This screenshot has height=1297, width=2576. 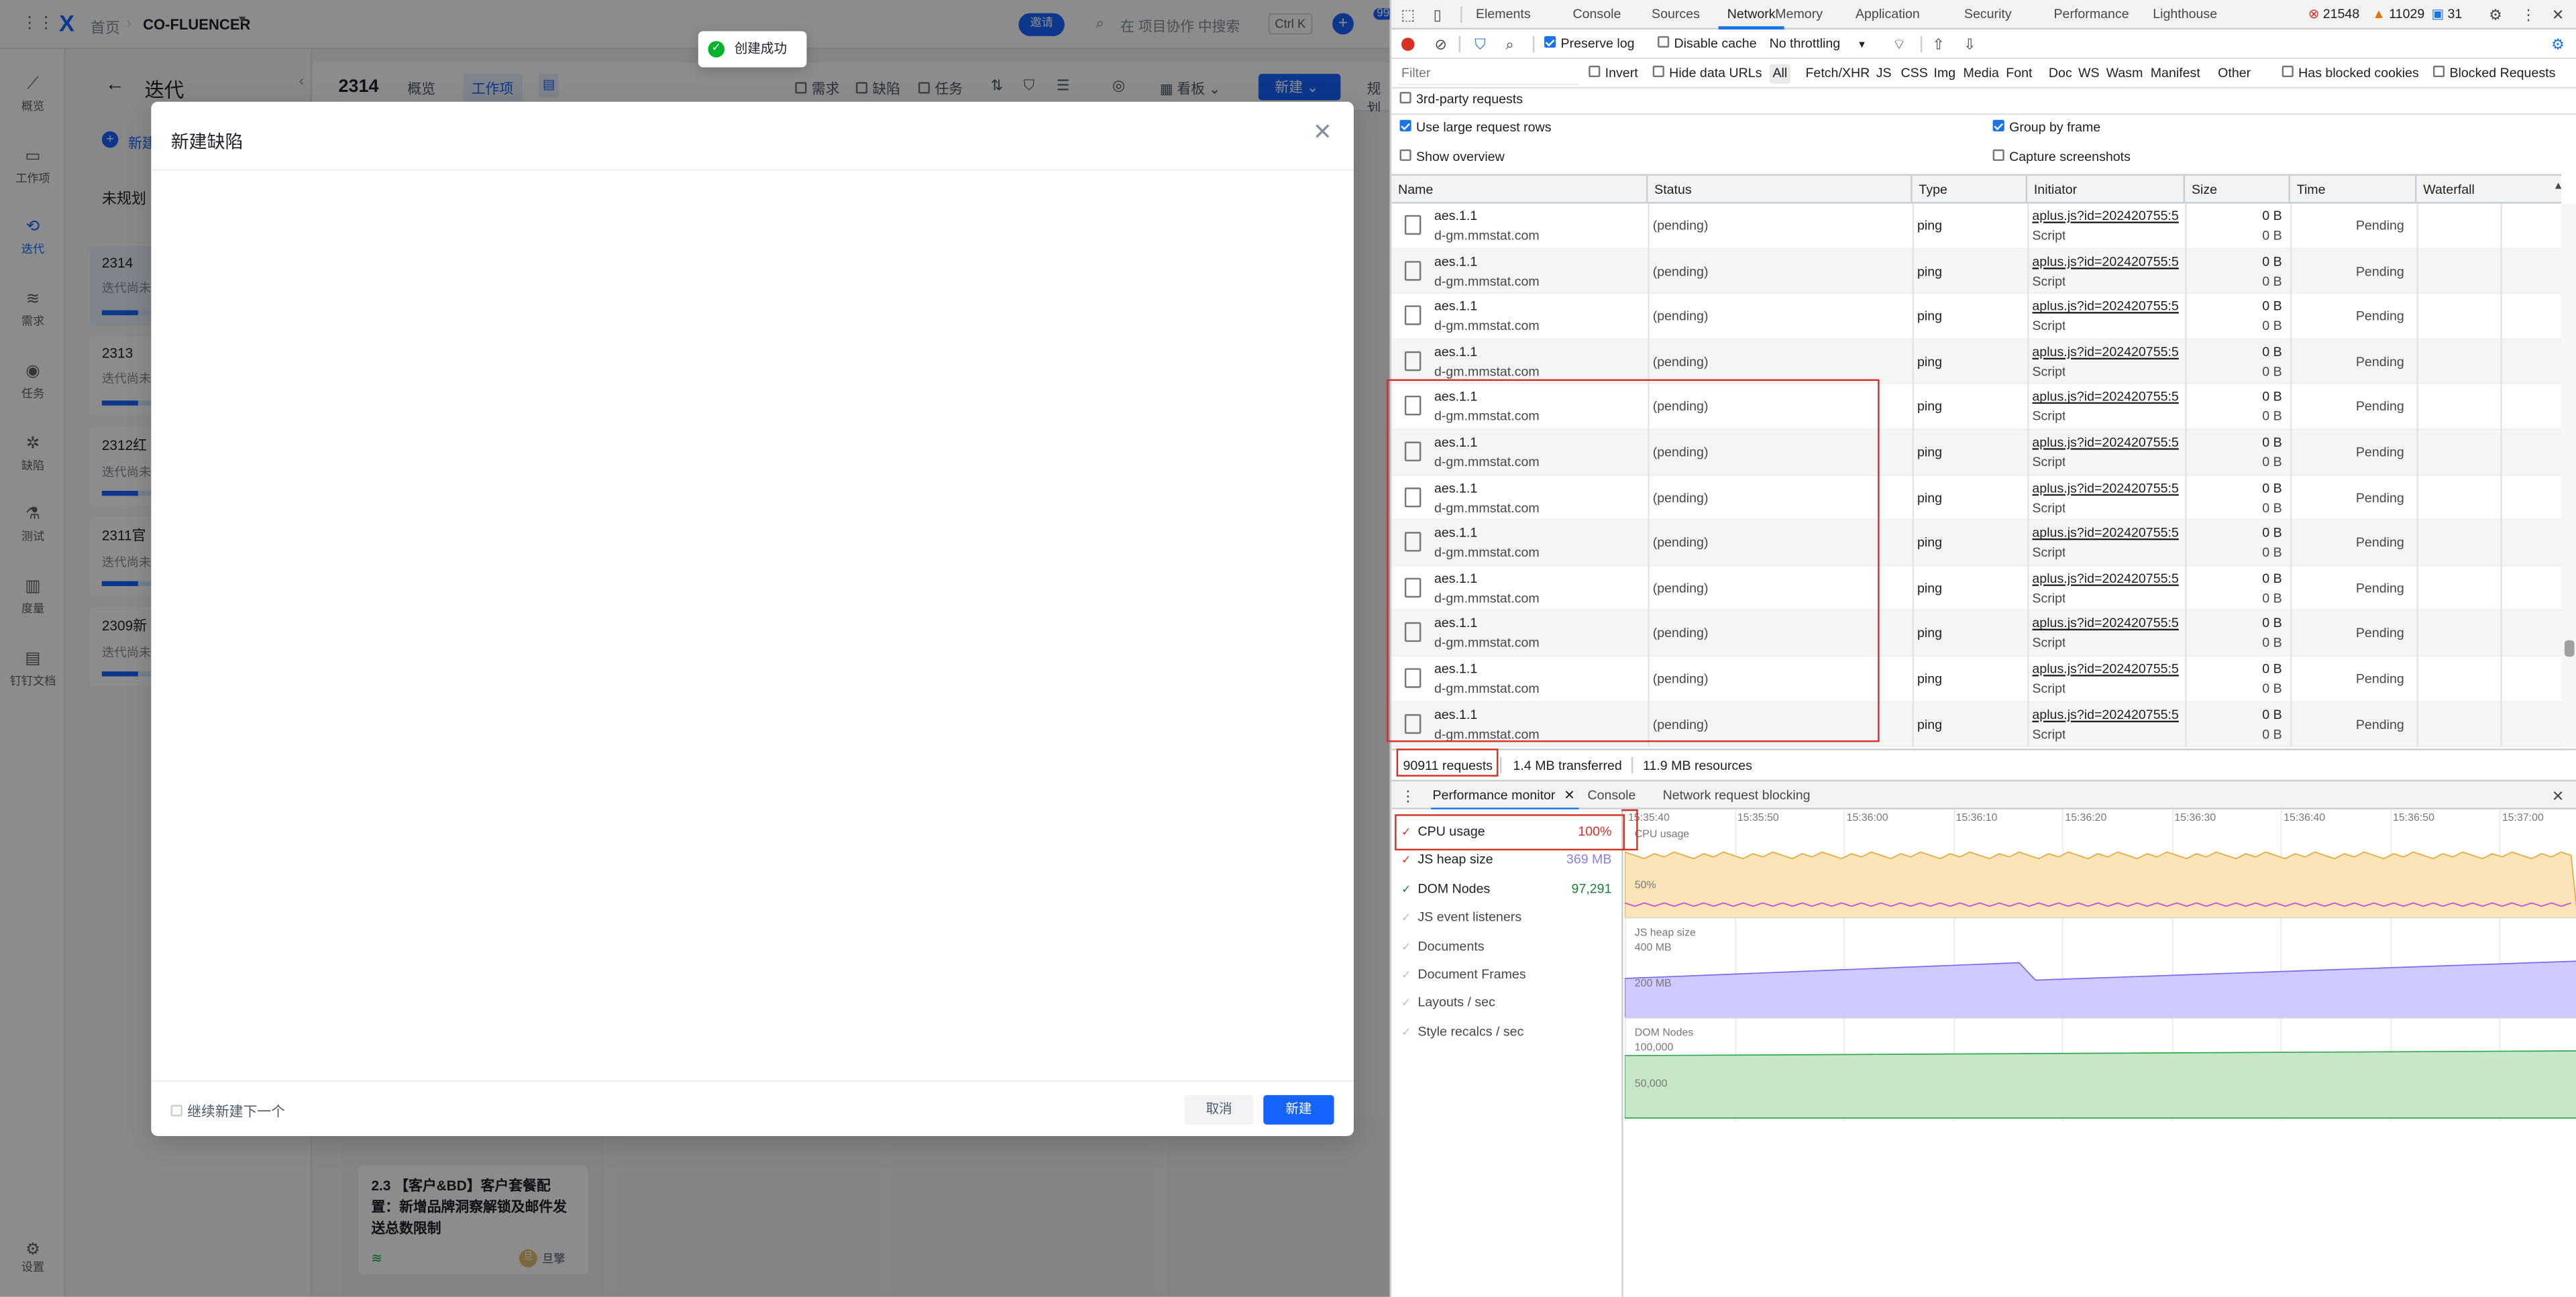 I want to click on blocked-requests-checkbox: Blocked Requests, so click(x=2493, y=74).